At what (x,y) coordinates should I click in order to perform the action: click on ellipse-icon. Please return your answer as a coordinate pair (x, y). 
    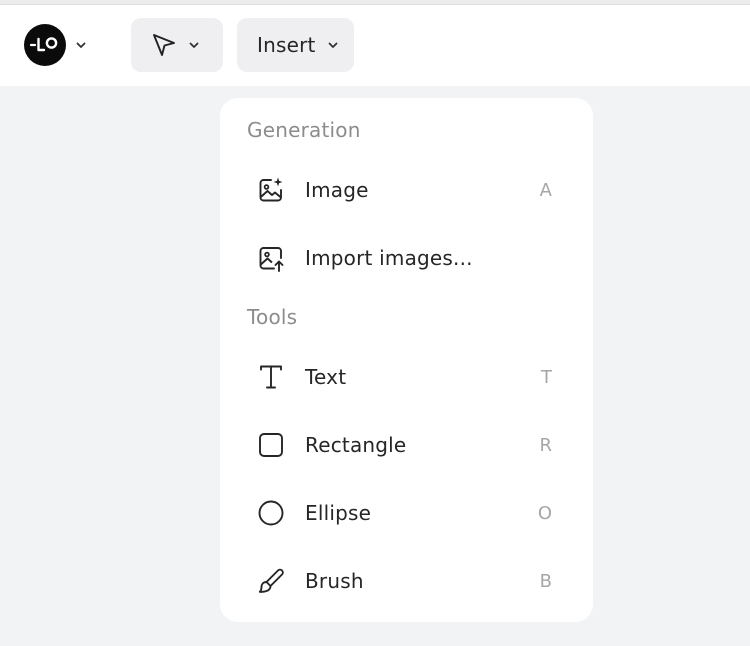
    Looking at the image, I should click on (271, 513).